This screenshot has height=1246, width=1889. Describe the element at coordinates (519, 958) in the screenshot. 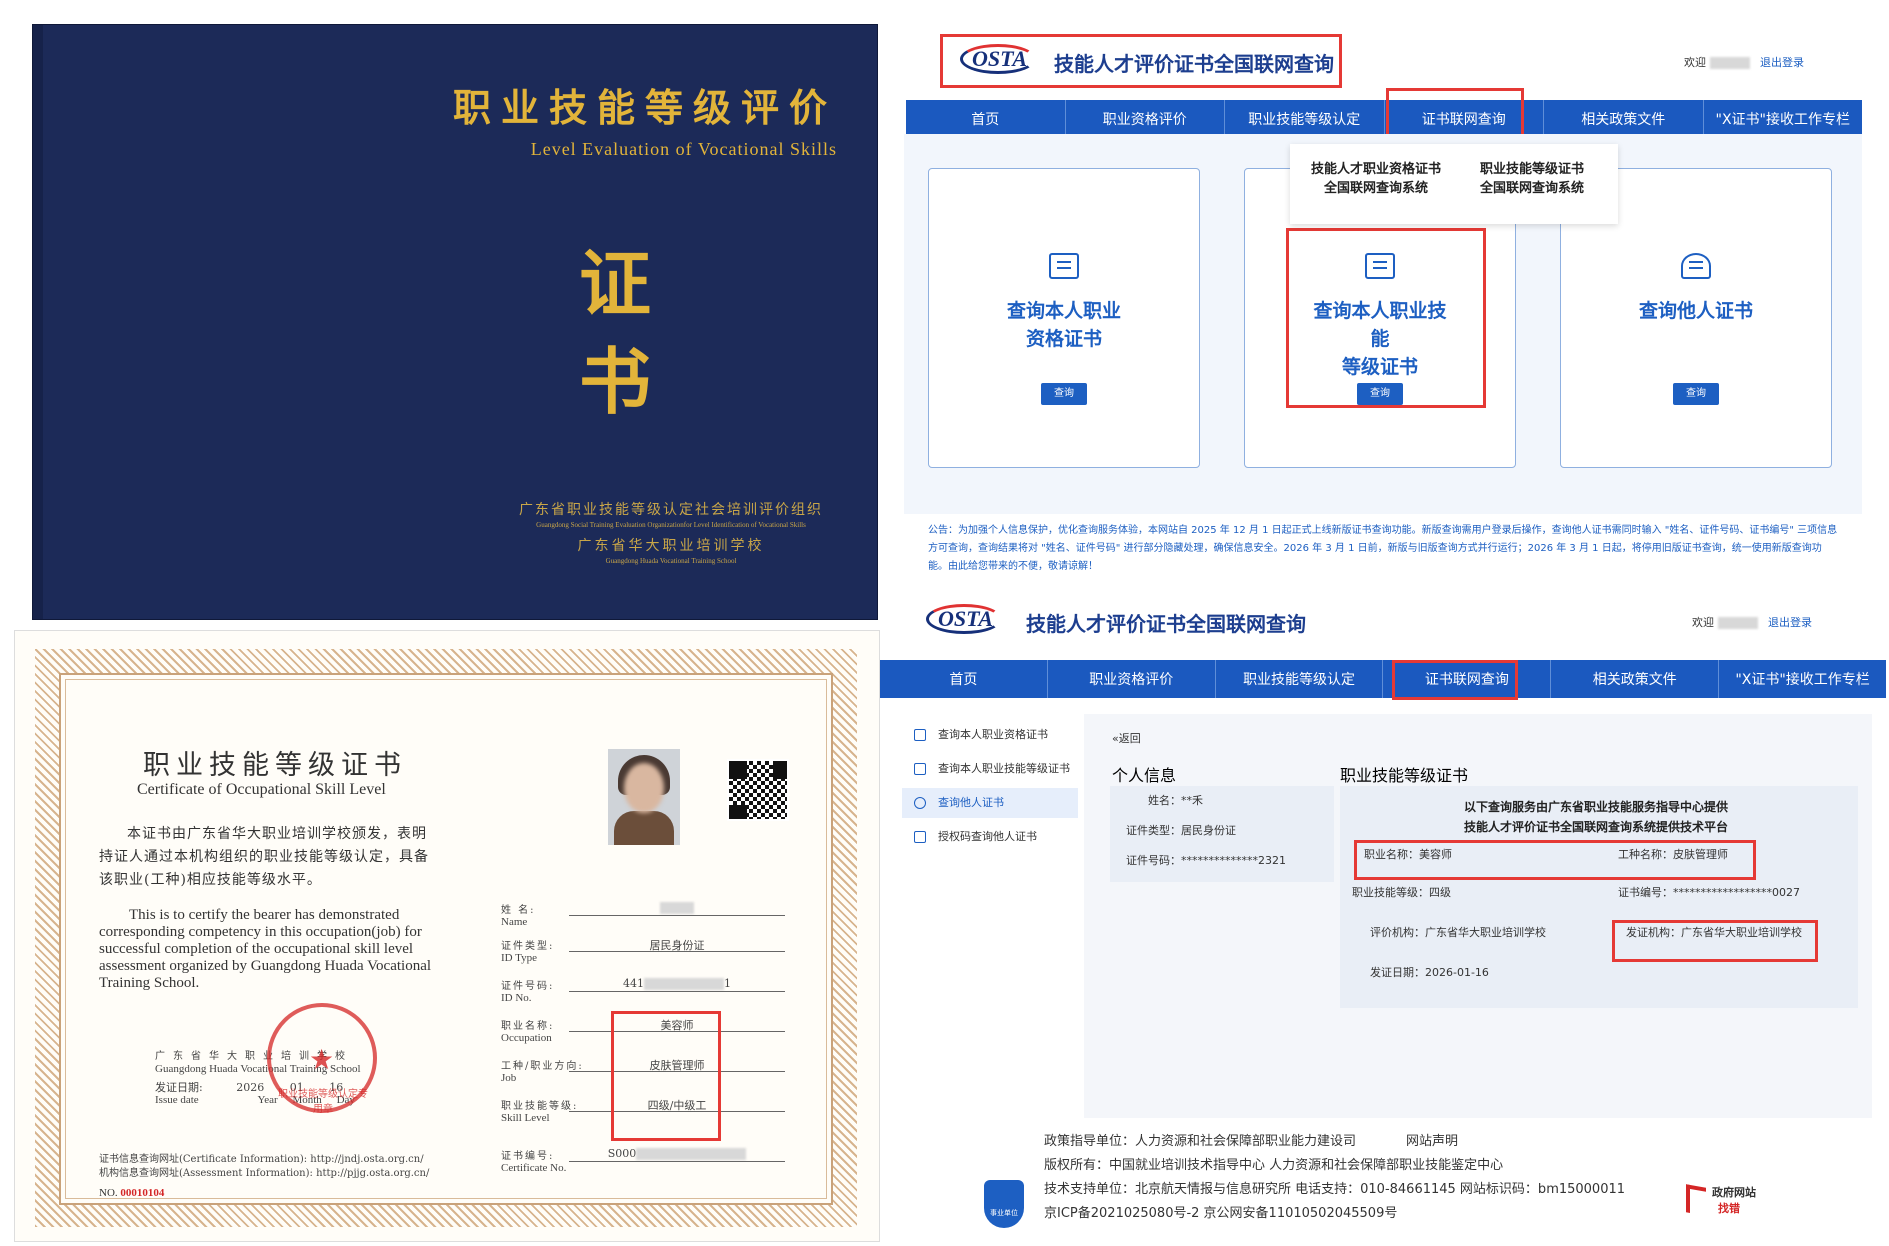

I see `field-id-type-en: ID Type` at that location.